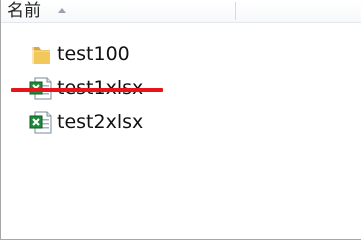  What do you see at coordinates (62, 10) in the screenshot?
I see `sort-ascending-icon` at bounding box center [62, 10].